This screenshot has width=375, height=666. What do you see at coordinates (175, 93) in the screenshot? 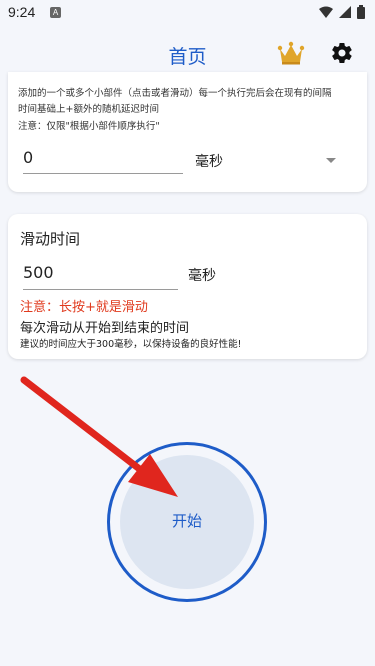
I see `interval-description-line1: 添加的一个或多个小部件（点击或者滑动）每一个执行完后会在现有的间隔` at bounding box center [175, 93].